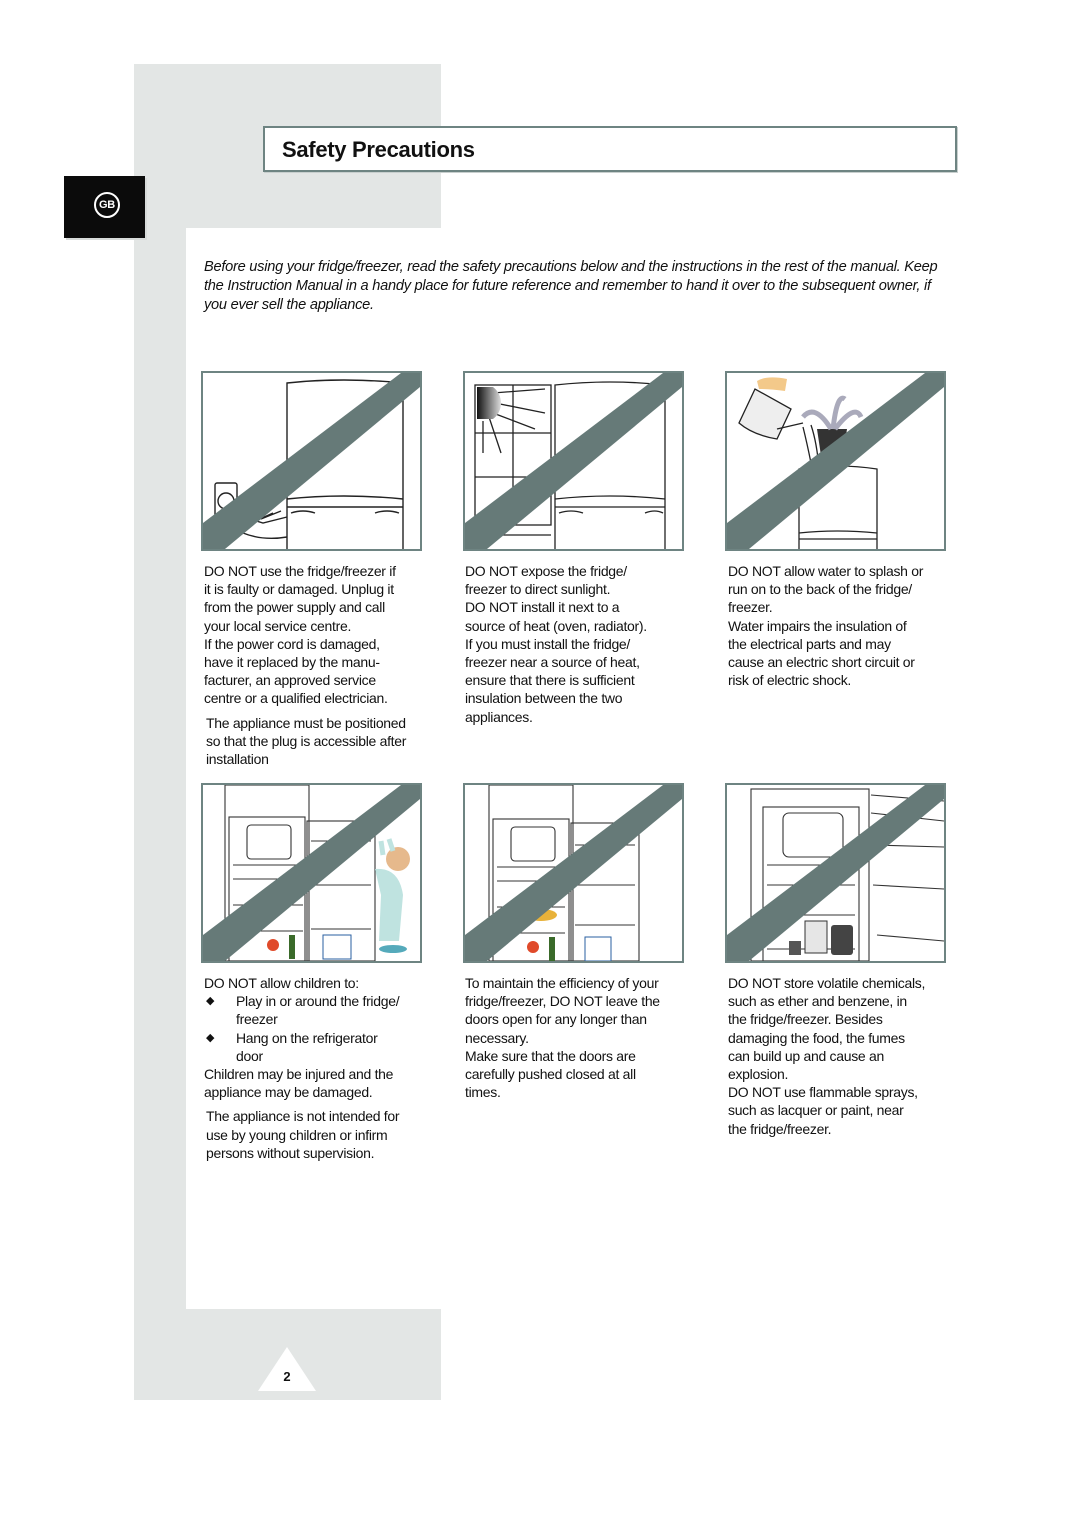 The image size is (1080, 1528). I want to click on caption-line: fridge/freezer, DO NOT leave the, so click(562, 1001).